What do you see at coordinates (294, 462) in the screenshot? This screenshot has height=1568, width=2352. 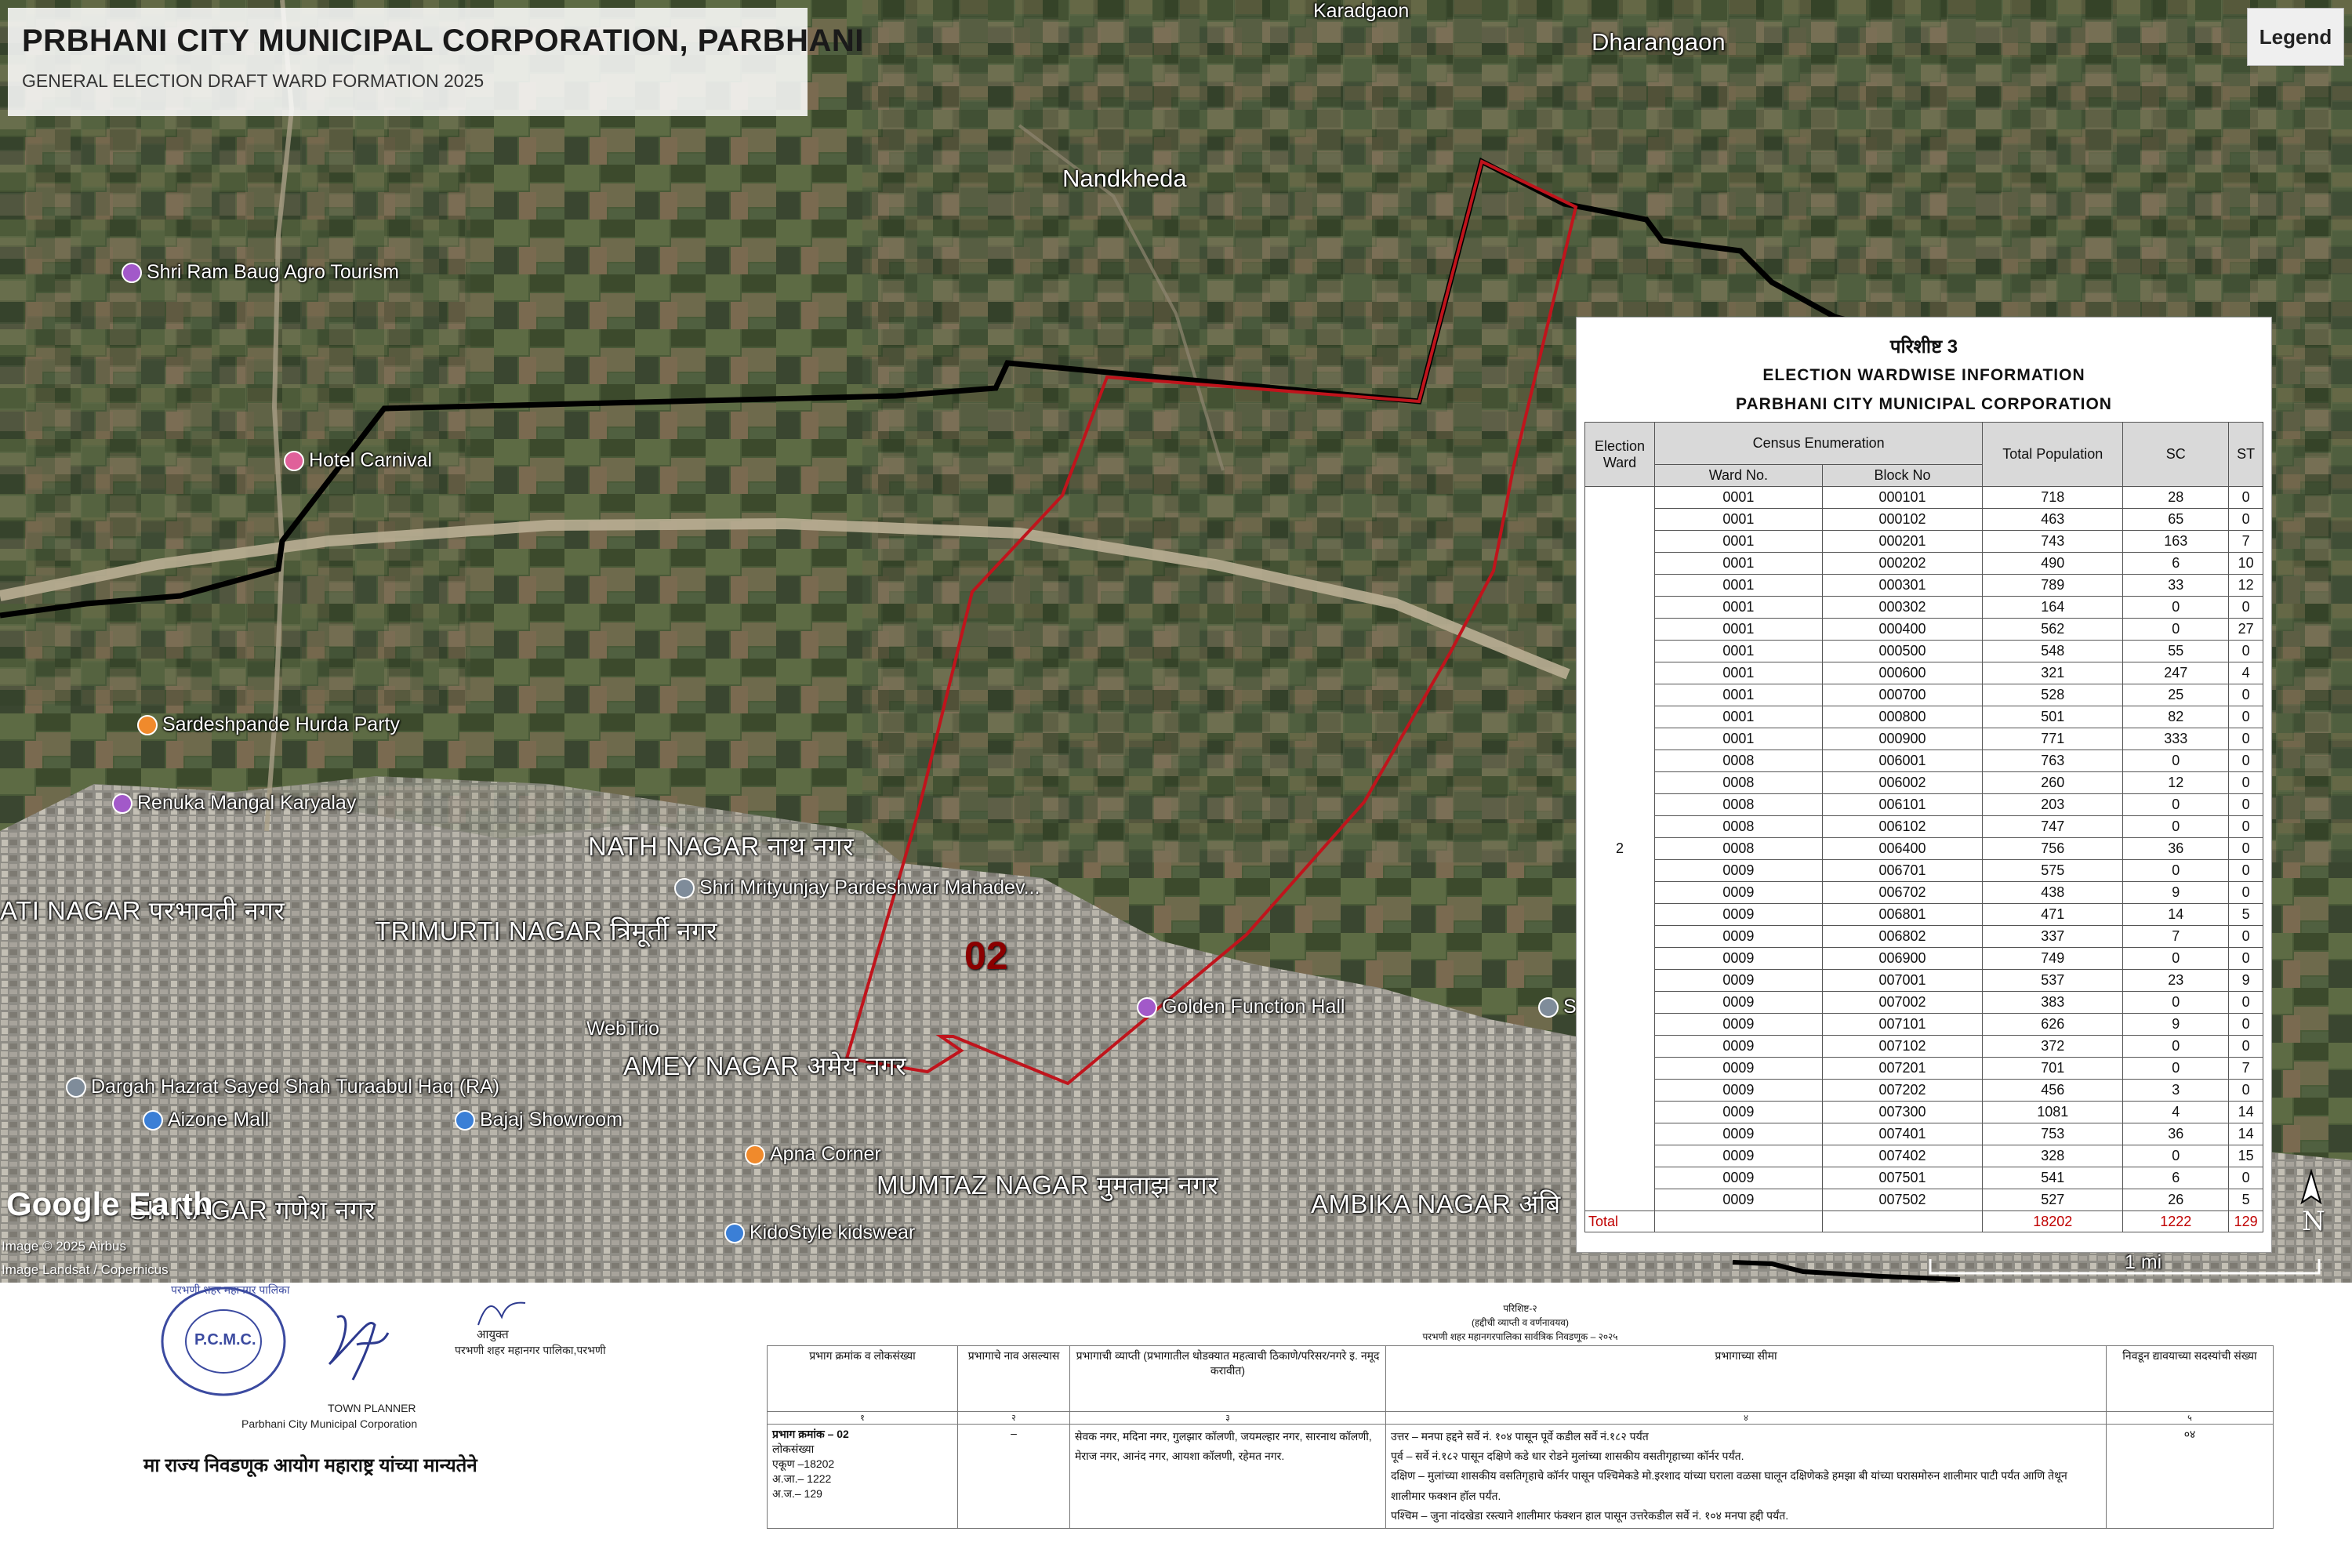 I see `hotel-icon` at bounding box center [294, 462].